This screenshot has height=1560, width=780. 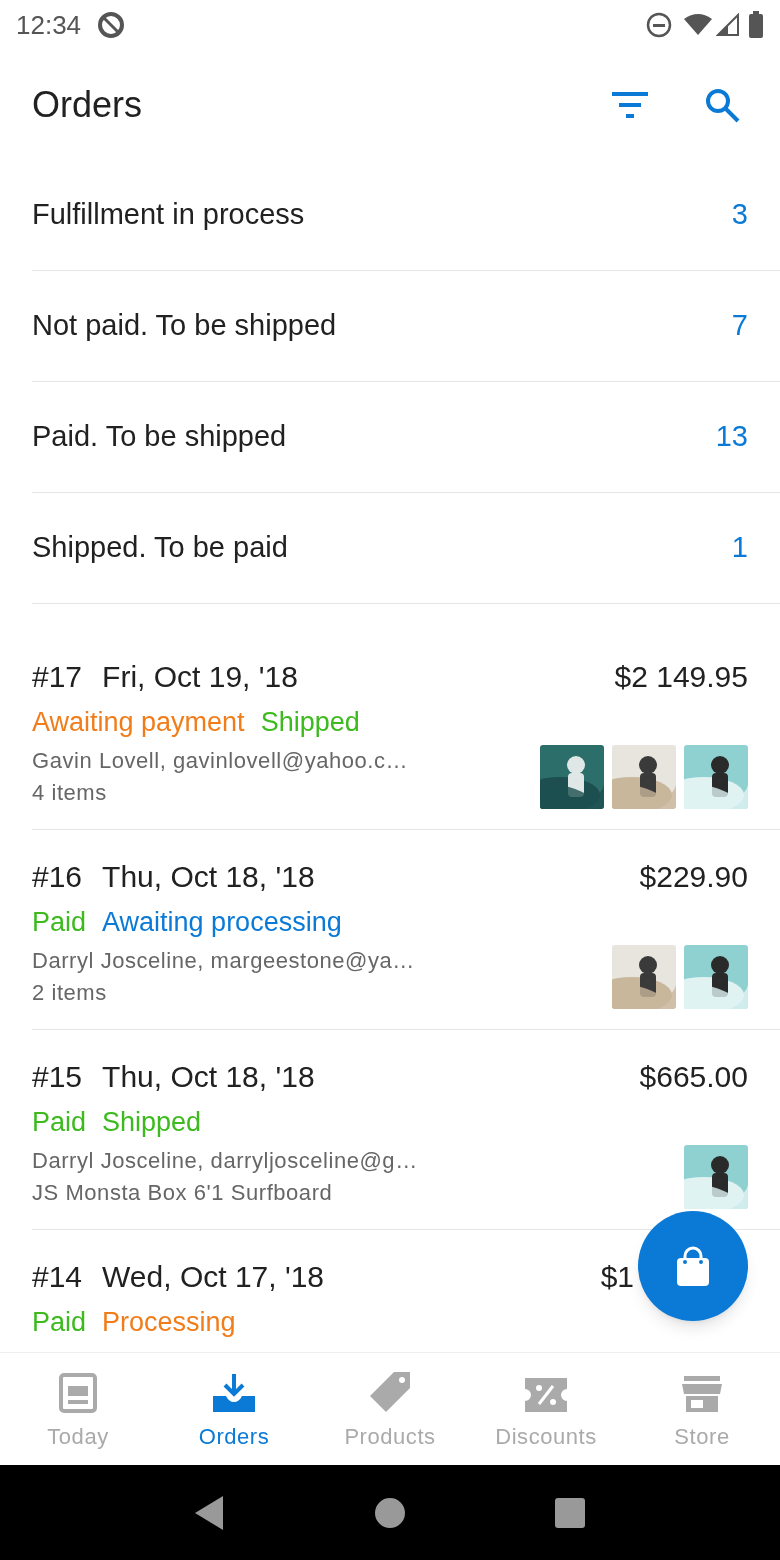 What do you see at coordinates (693, 1077) in the screenshot?
I see `order-total: $665.00` at bounding box center [693, 1077].